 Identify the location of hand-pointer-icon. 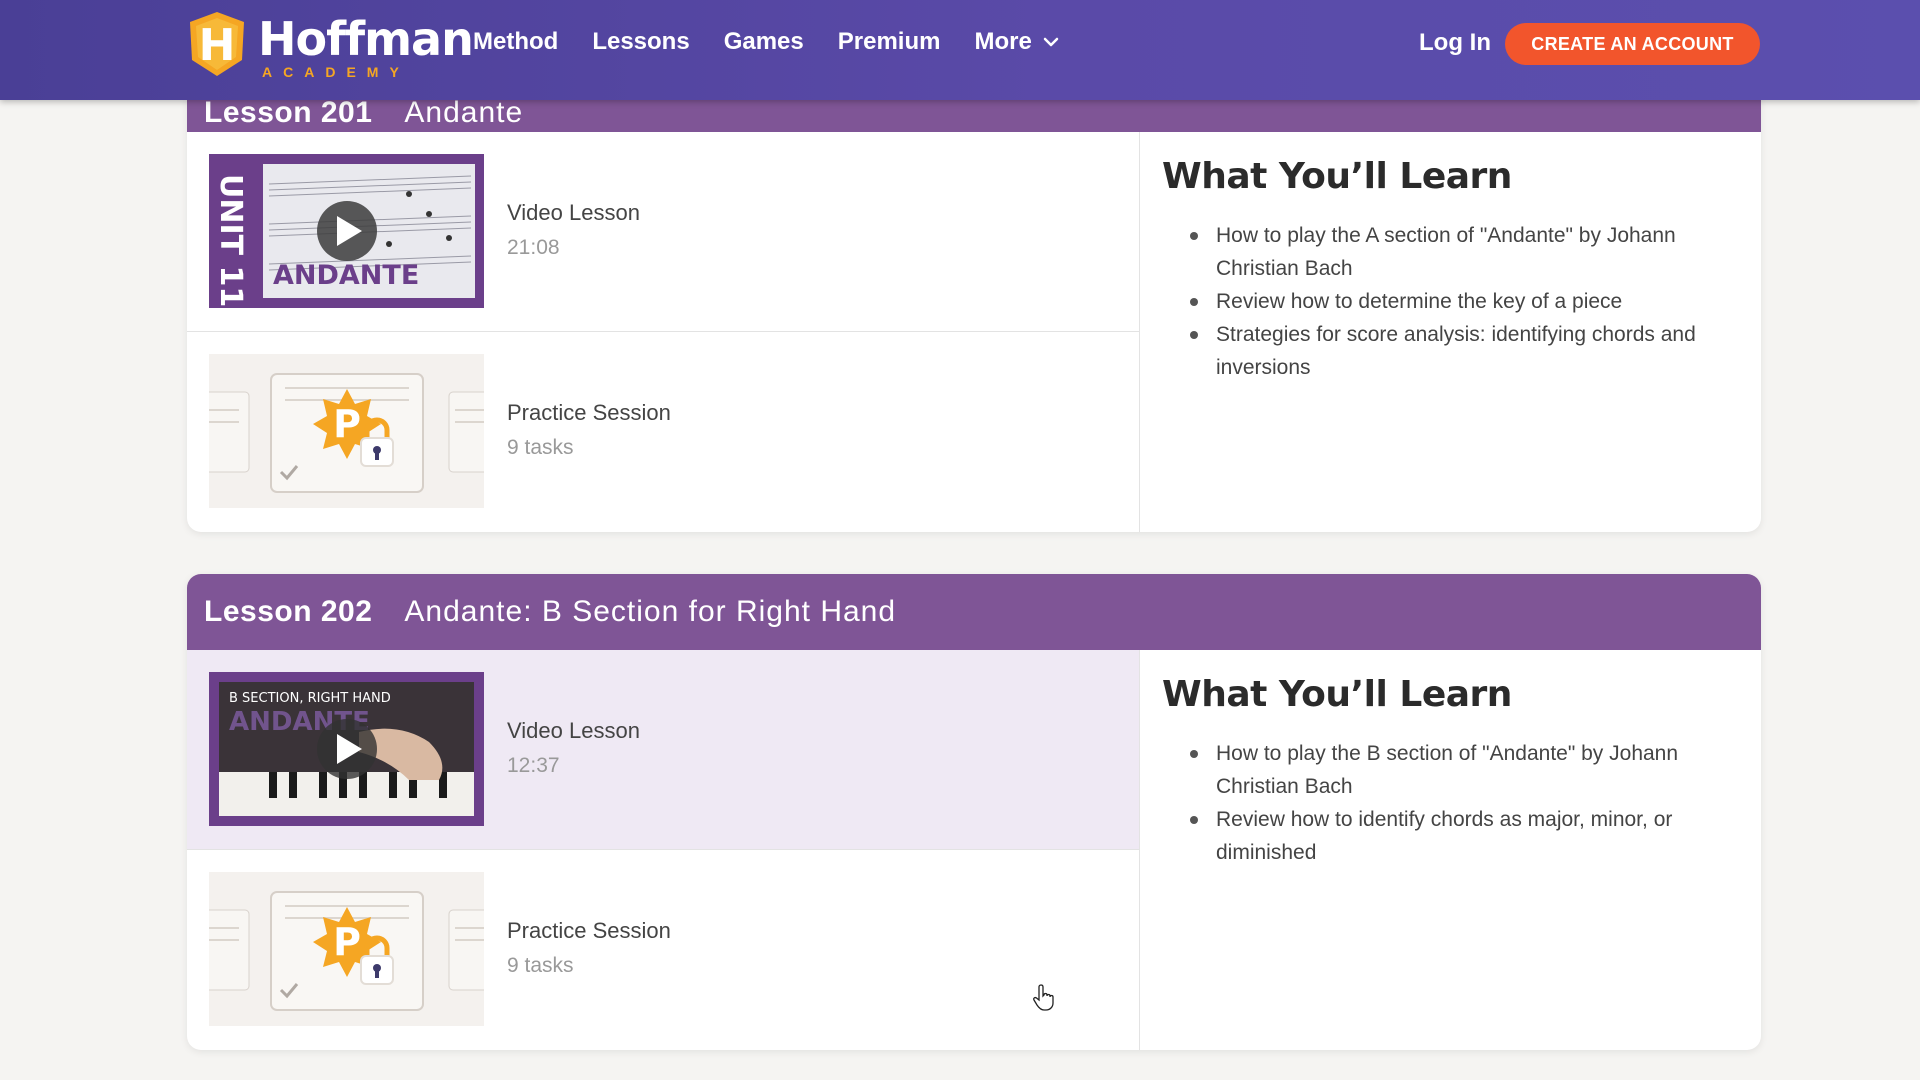
(1043, 997).